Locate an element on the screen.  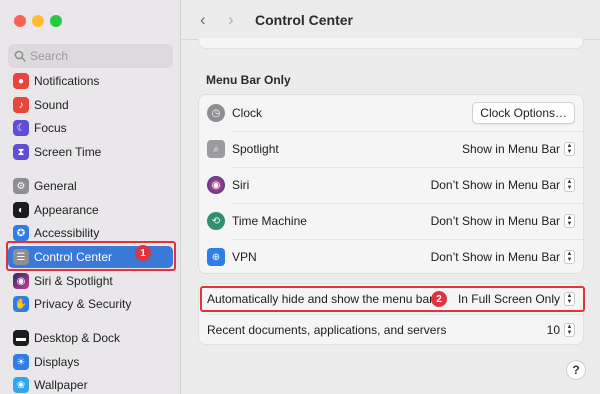
row-label: Spotlight is located at coordinates (255, 149).